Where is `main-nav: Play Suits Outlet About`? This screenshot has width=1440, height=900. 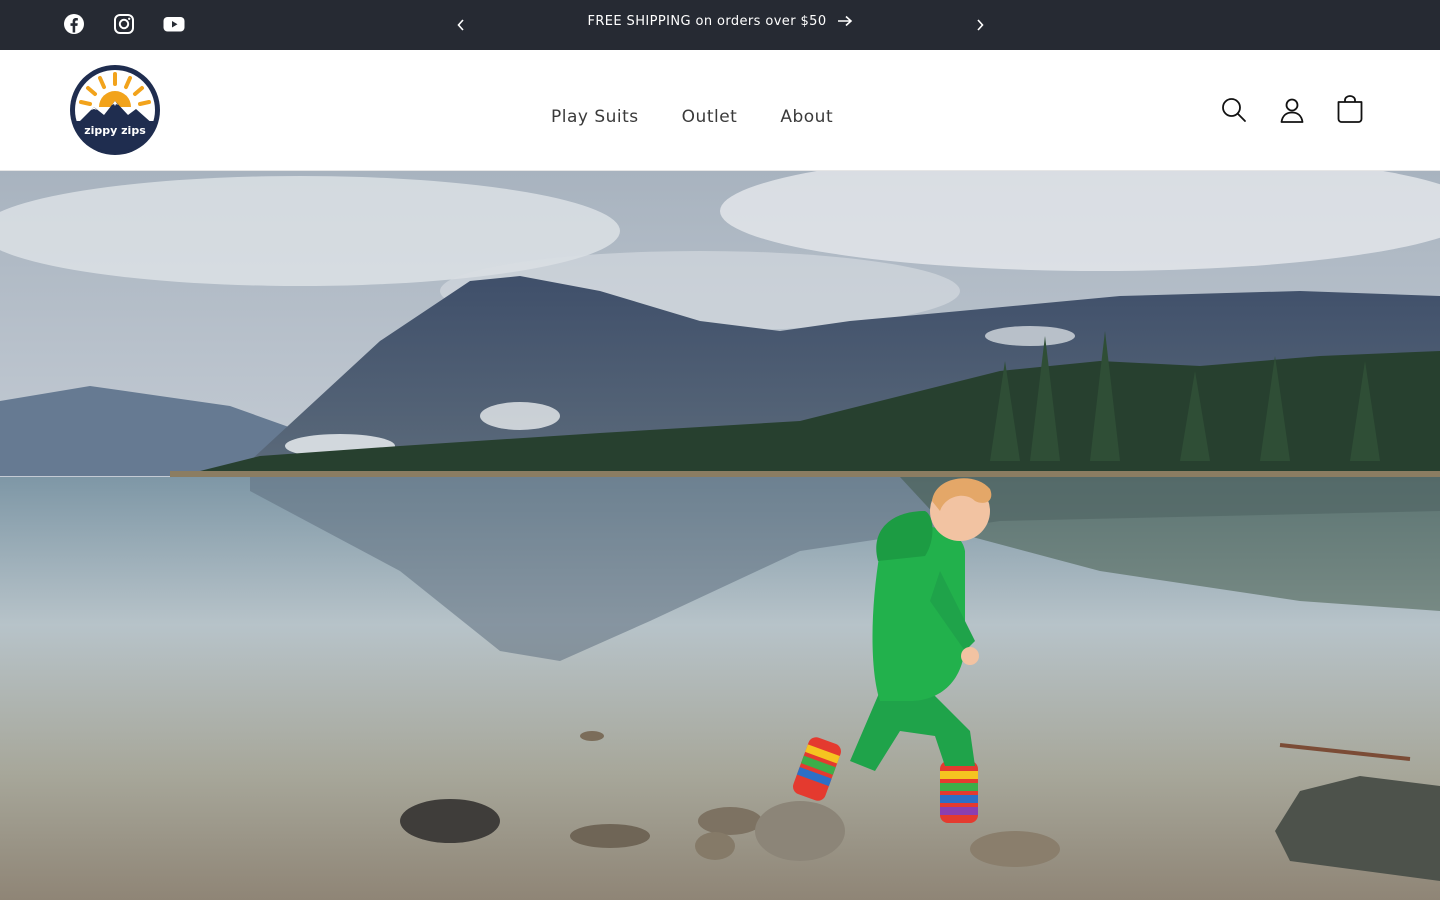 main-nav: Play Suits Outlet About is located at coordinates (696, 117).